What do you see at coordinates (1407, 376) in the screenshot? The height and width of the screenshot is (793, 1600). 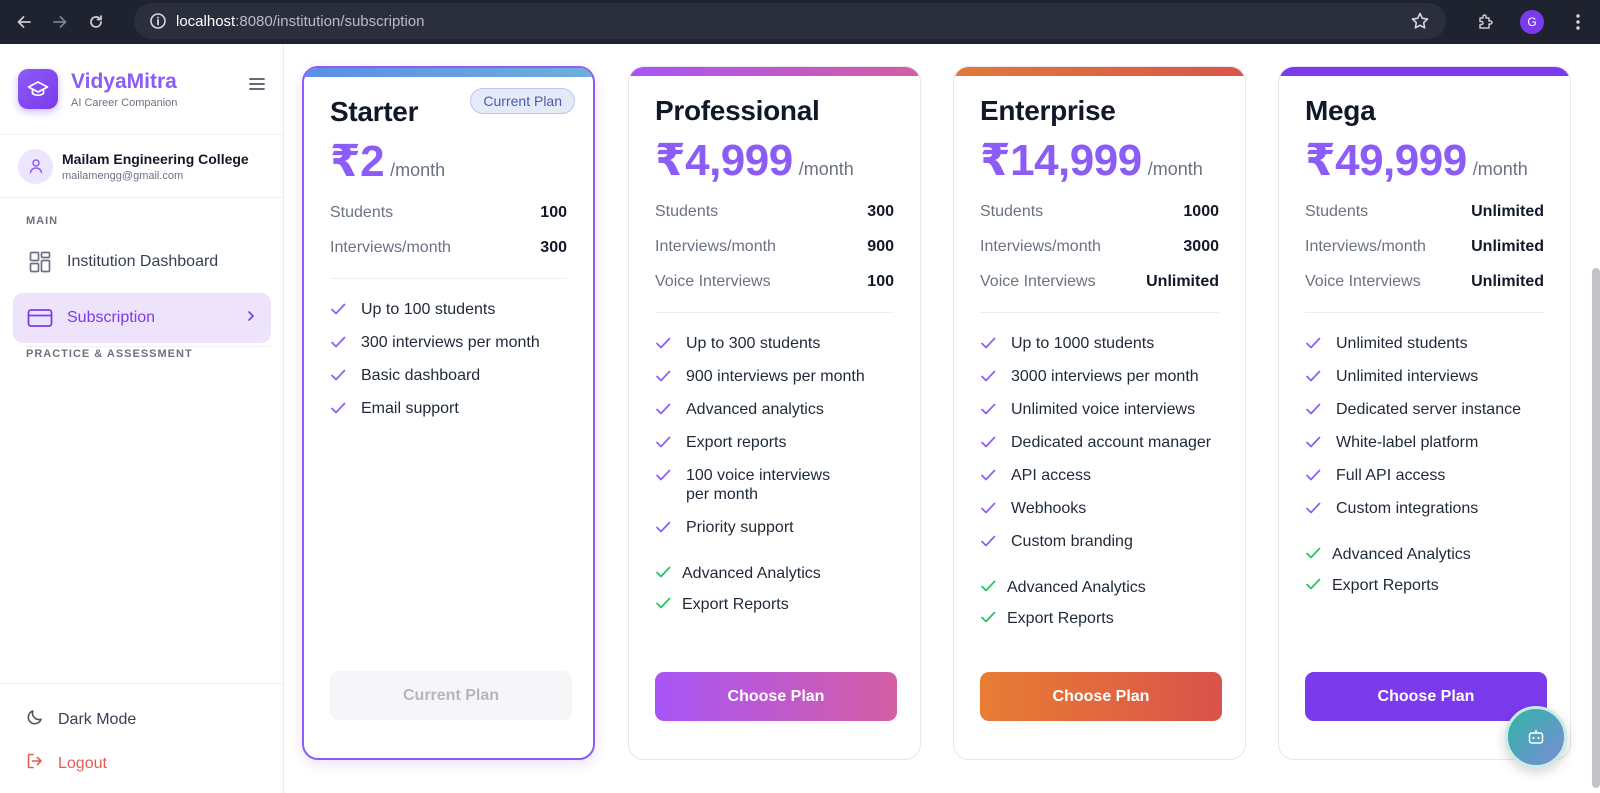 I see `feature-text: Unlimited interviews` at bounding box center [1407, 376].